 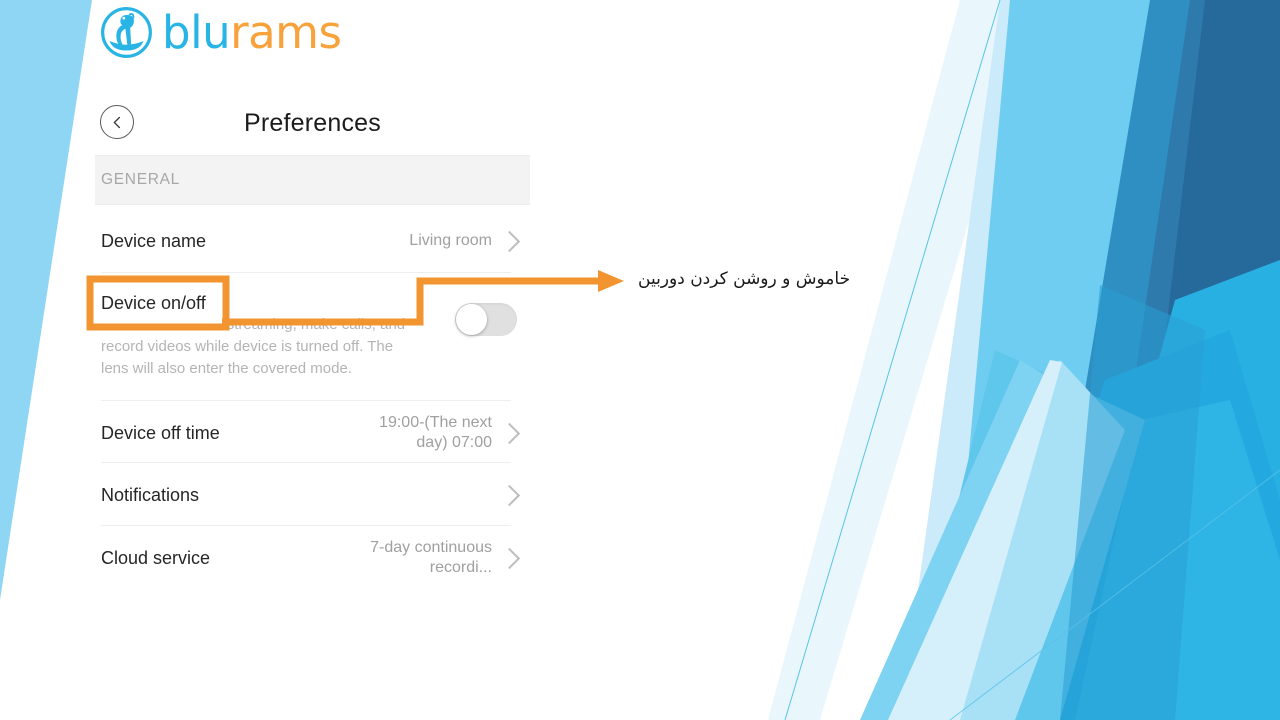 I want to click on brand-wordmark-rams: rams, so click(x=286, y=32).